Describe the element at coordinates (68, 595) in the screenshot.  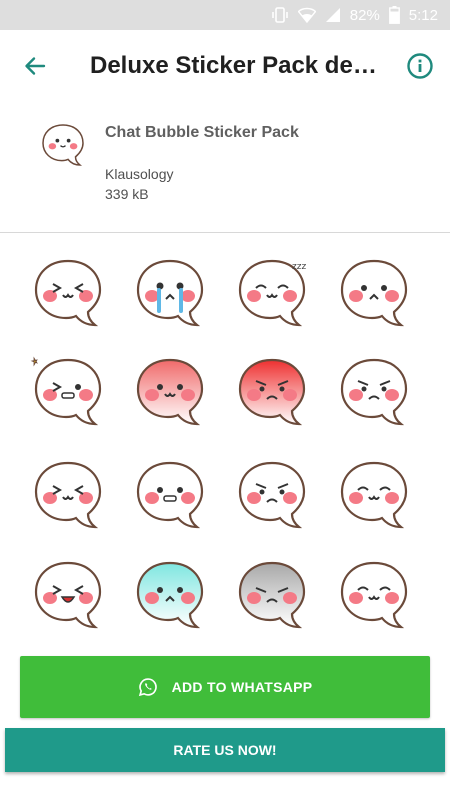
I see `sticker-laugh` at that location.